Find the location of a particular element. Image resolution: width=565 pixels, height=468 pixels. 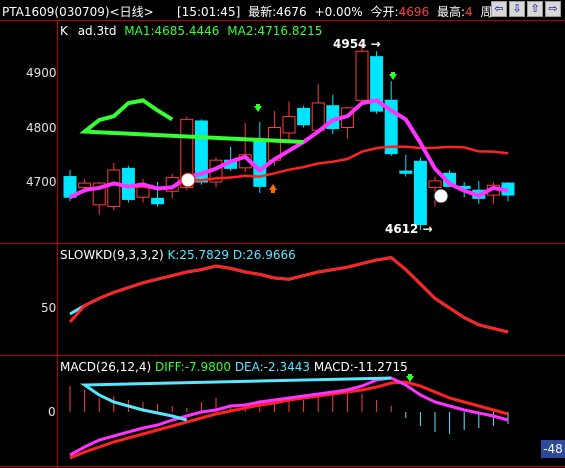

macd-sell-arrow-icon is located at coordinates (410, 378).